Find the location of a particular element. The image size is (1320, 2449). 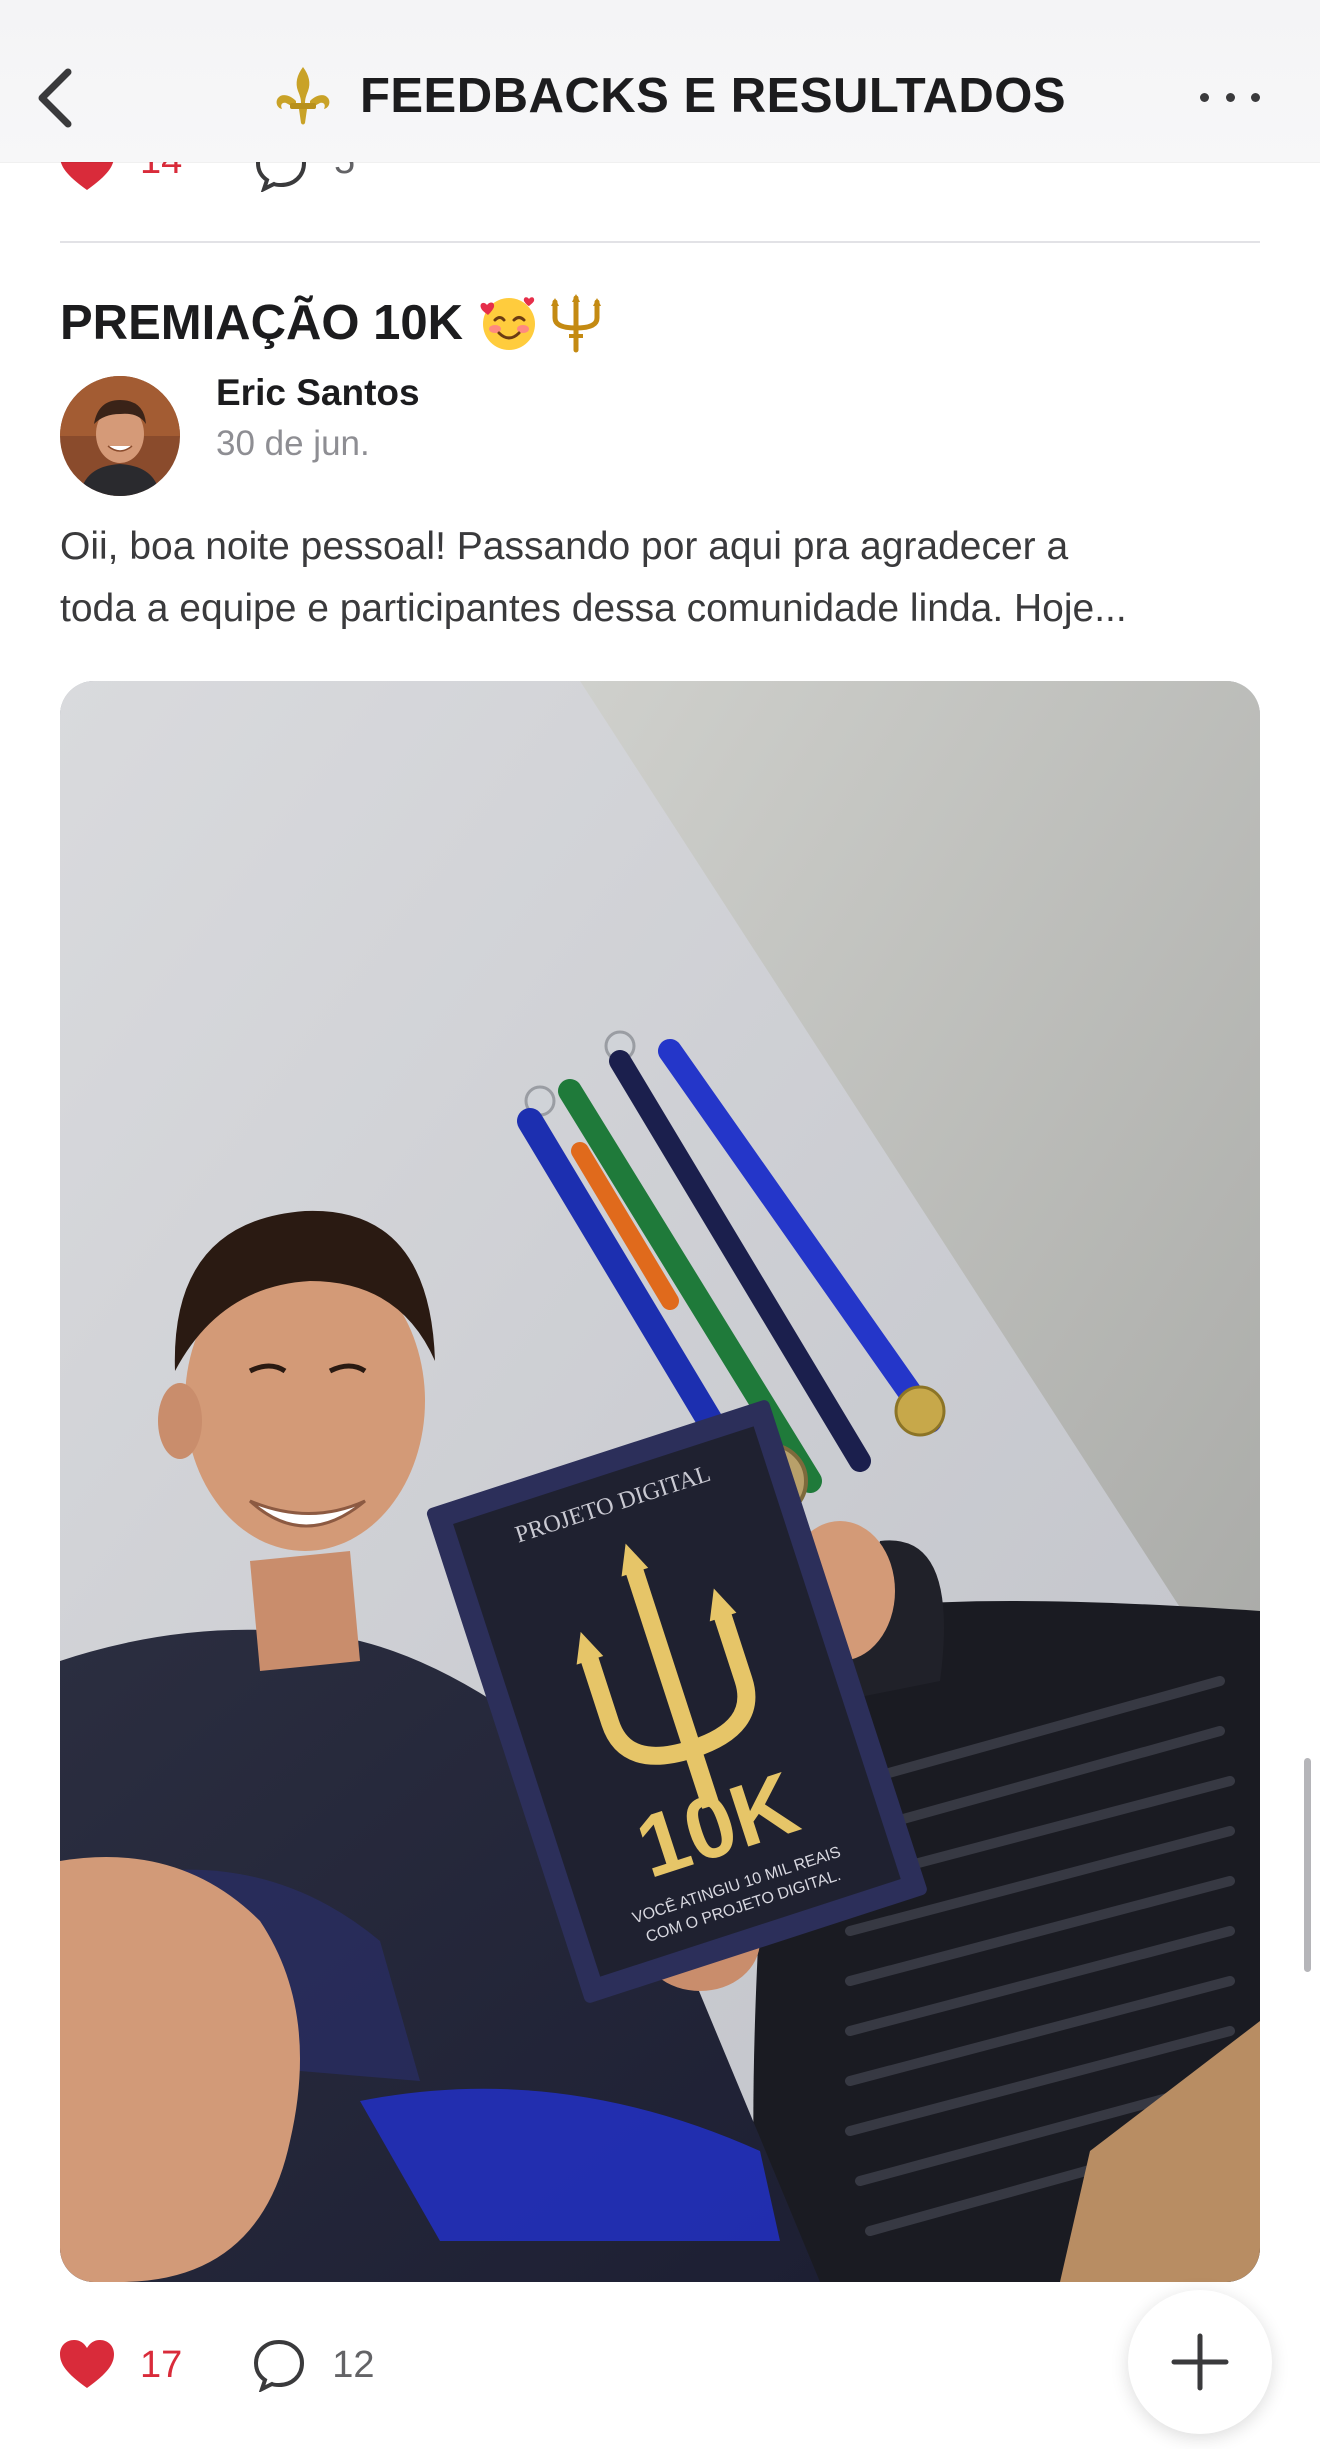

author-name: Eric Santos is located at coordinates (318, 393).